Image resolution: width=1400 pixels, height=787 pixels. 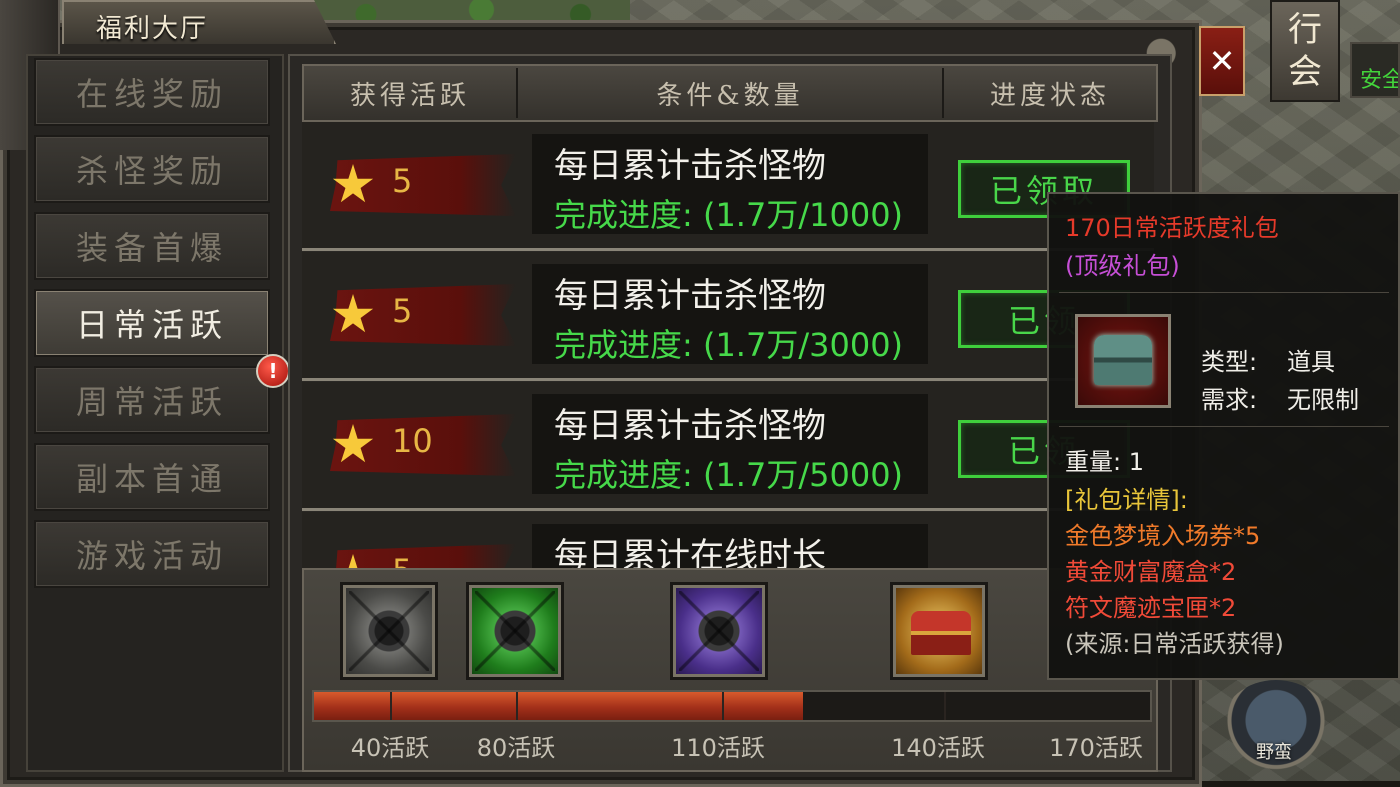 I want to click on activity-progress-fill, so click(x=559, y=706).